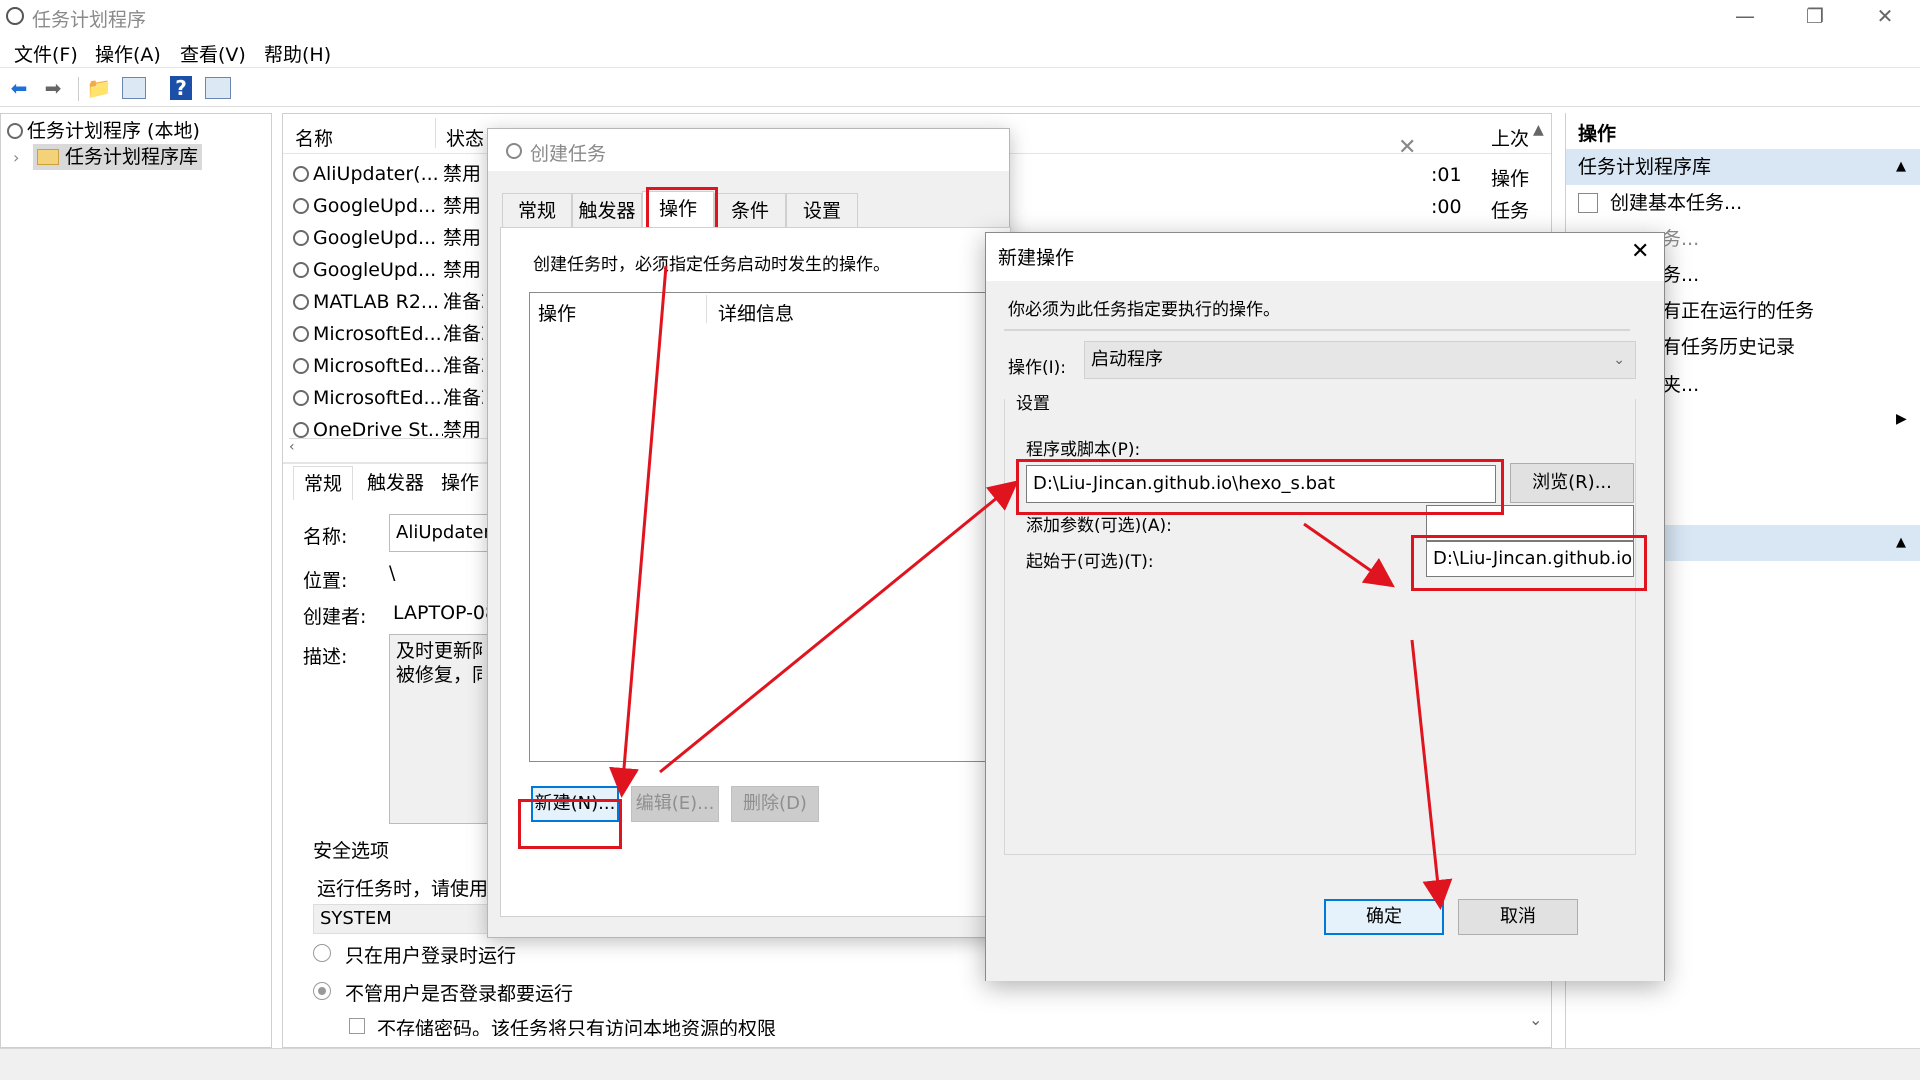 This screenshot has width=1920, height=1080. I want to click on arrow-tab-to-new, so click(638, 531).